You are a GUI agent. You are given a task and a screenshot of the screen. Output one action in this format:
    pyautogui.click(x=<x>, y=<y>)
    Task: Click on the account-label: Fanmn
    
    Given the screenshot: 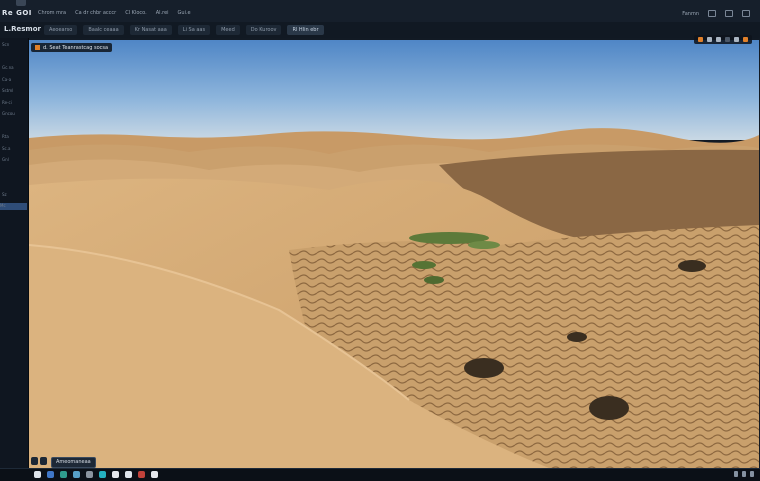 What is the action you would take?
    pyautogui.click(x=690, y=14)
    